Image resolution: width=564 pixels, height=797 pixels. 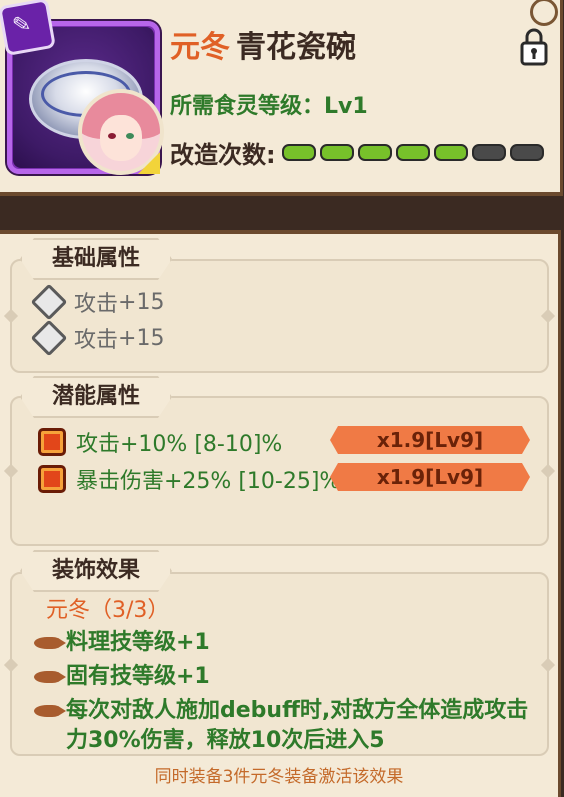 I want to click on item-title-name: 青花瓷碗, so click(x=296, y=47).